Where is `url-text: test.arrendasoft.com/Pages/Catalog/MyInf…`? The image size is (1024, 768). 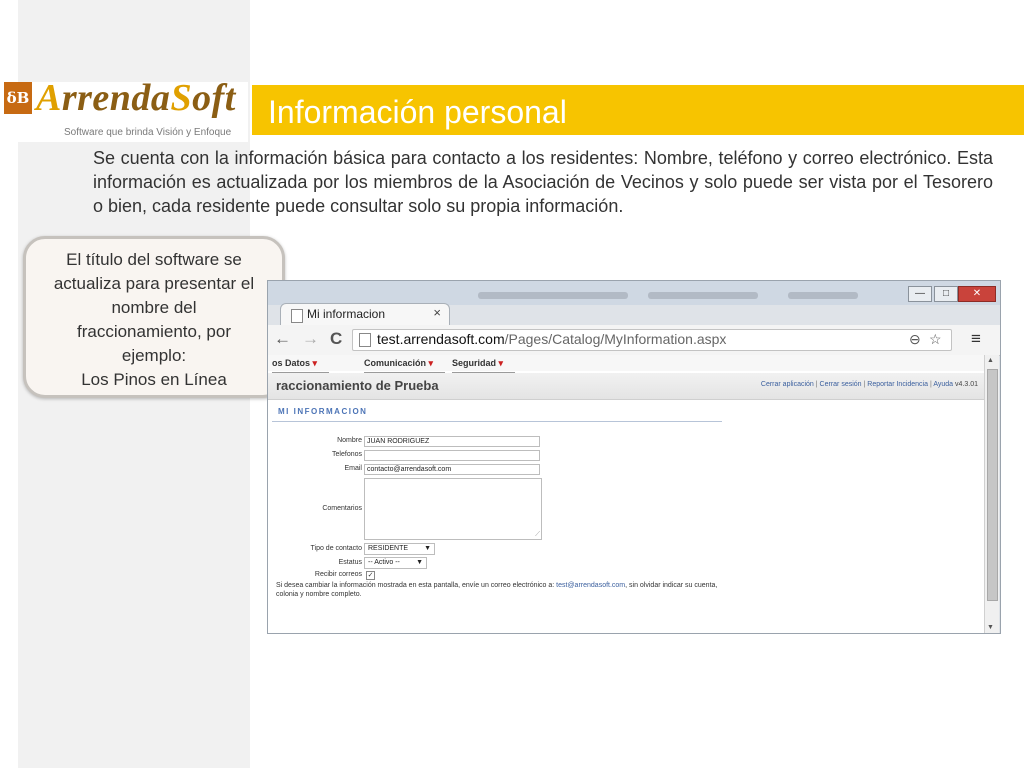 url-text: test.arrendasoft.com/Pages/Catalog/MyInf… is located at coordinates (551, 339).